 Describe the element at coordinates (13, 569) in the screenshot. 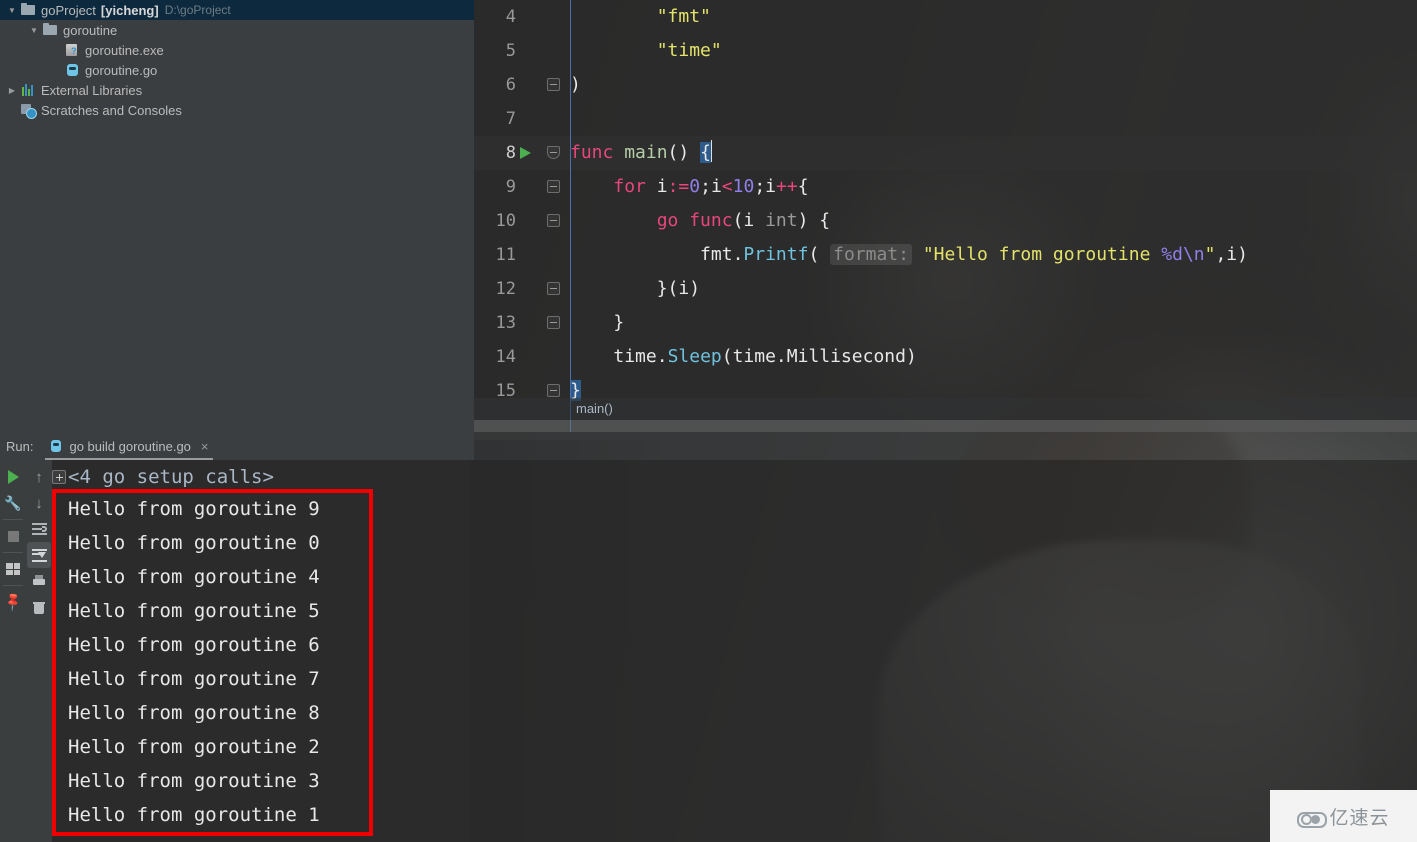

I see `layout-button` at that location.